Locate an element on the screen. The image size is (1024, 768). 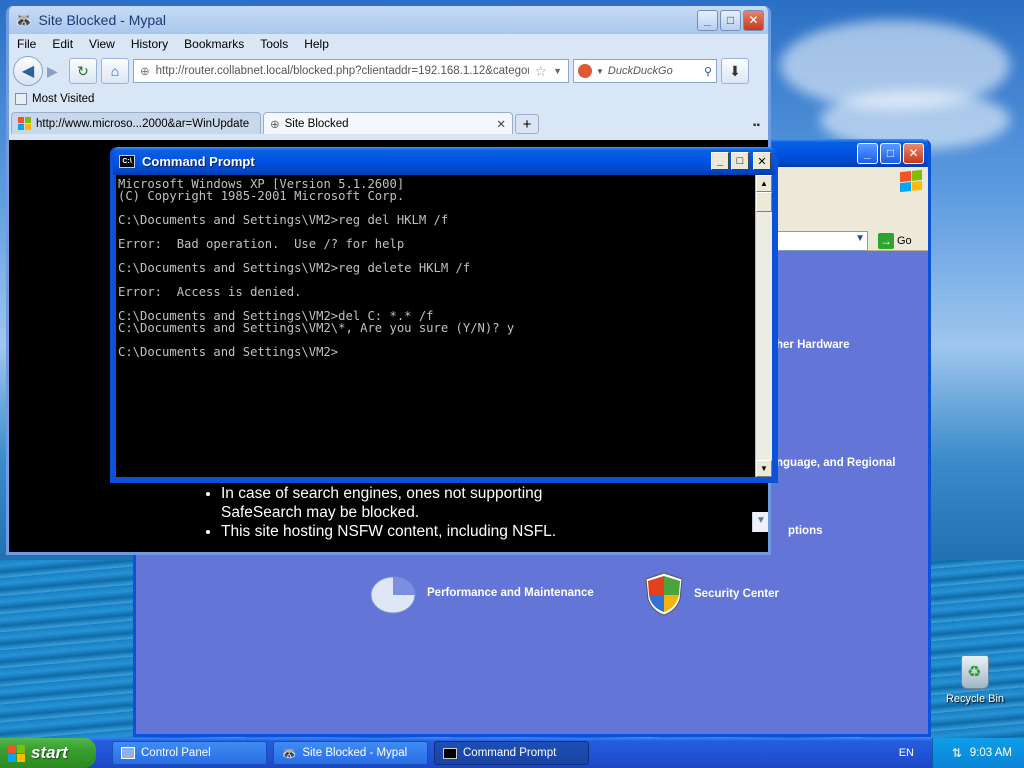
home-icon: ⌂ is located at coordinates (115, 71).